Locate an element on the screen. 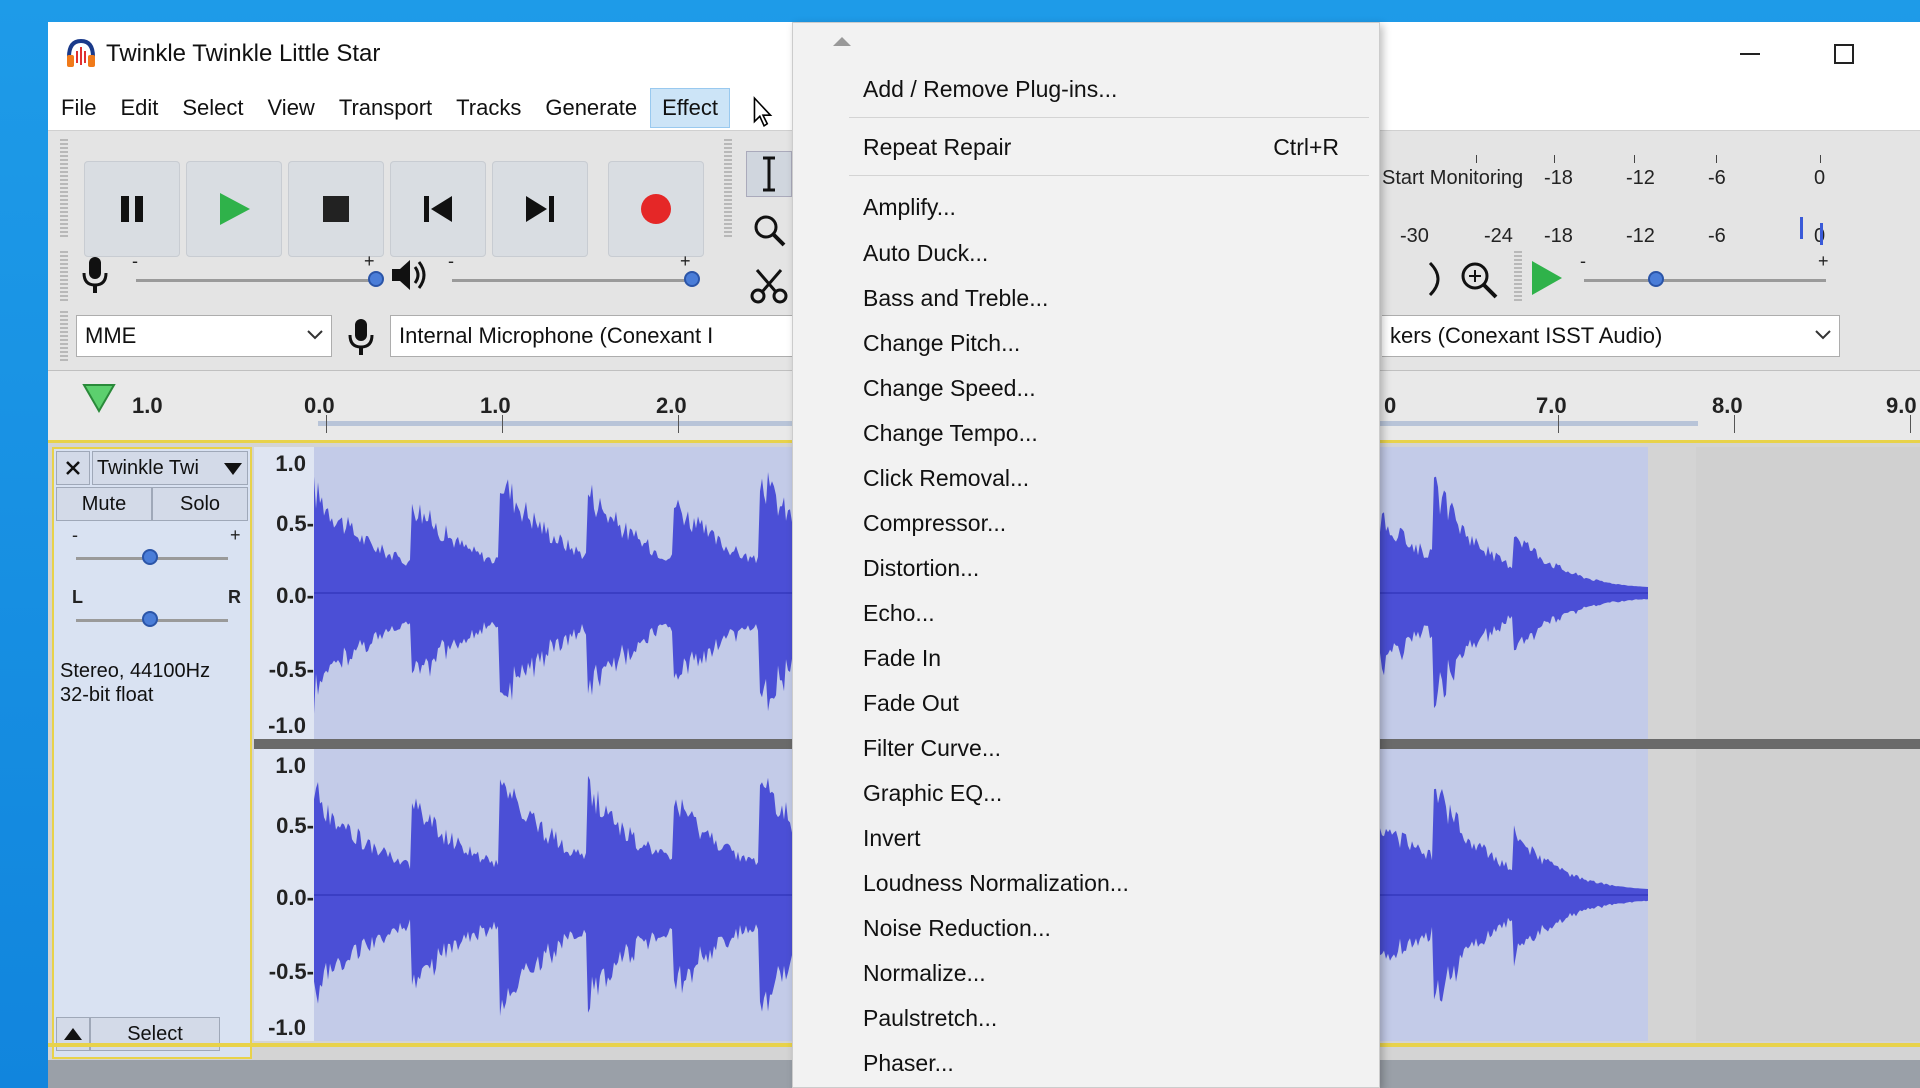 The width and height of the screenshot is (1920, 1088). menu-tracks: Tracks is located at coordinates (488, 108).